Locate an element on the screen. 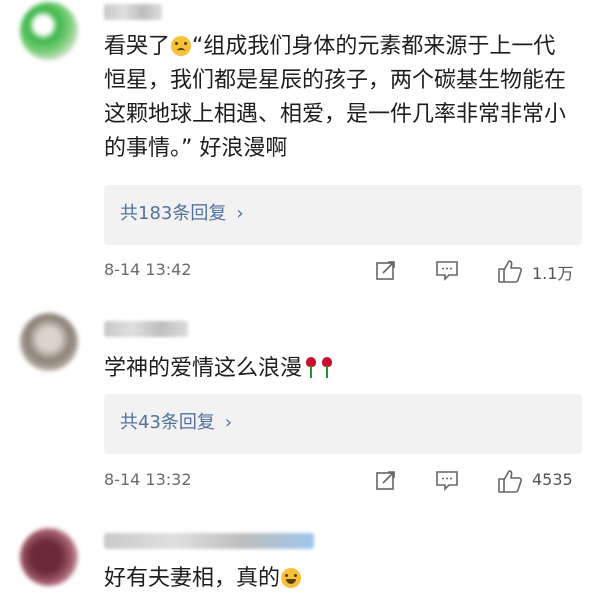 This screenshot has height=596, width=600. view-replies-link: 共43条回复 › is located at coordinates (176, 423).